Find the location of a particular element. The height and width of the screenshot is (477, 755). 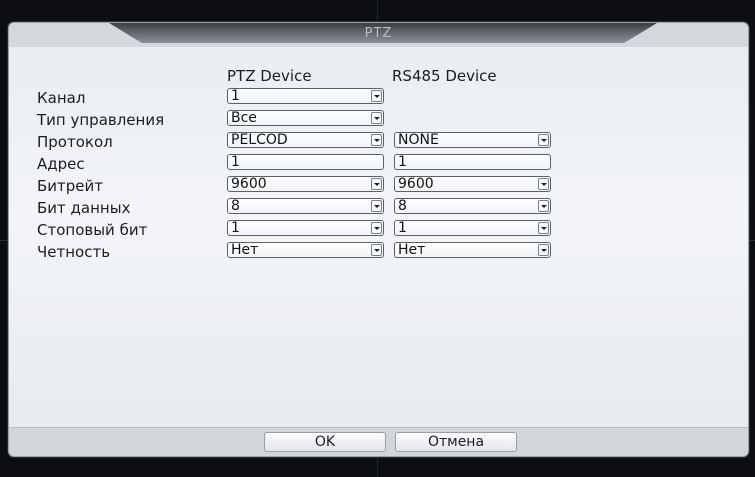

rs485-address-value: 1 is located at coordinates (402, 162).